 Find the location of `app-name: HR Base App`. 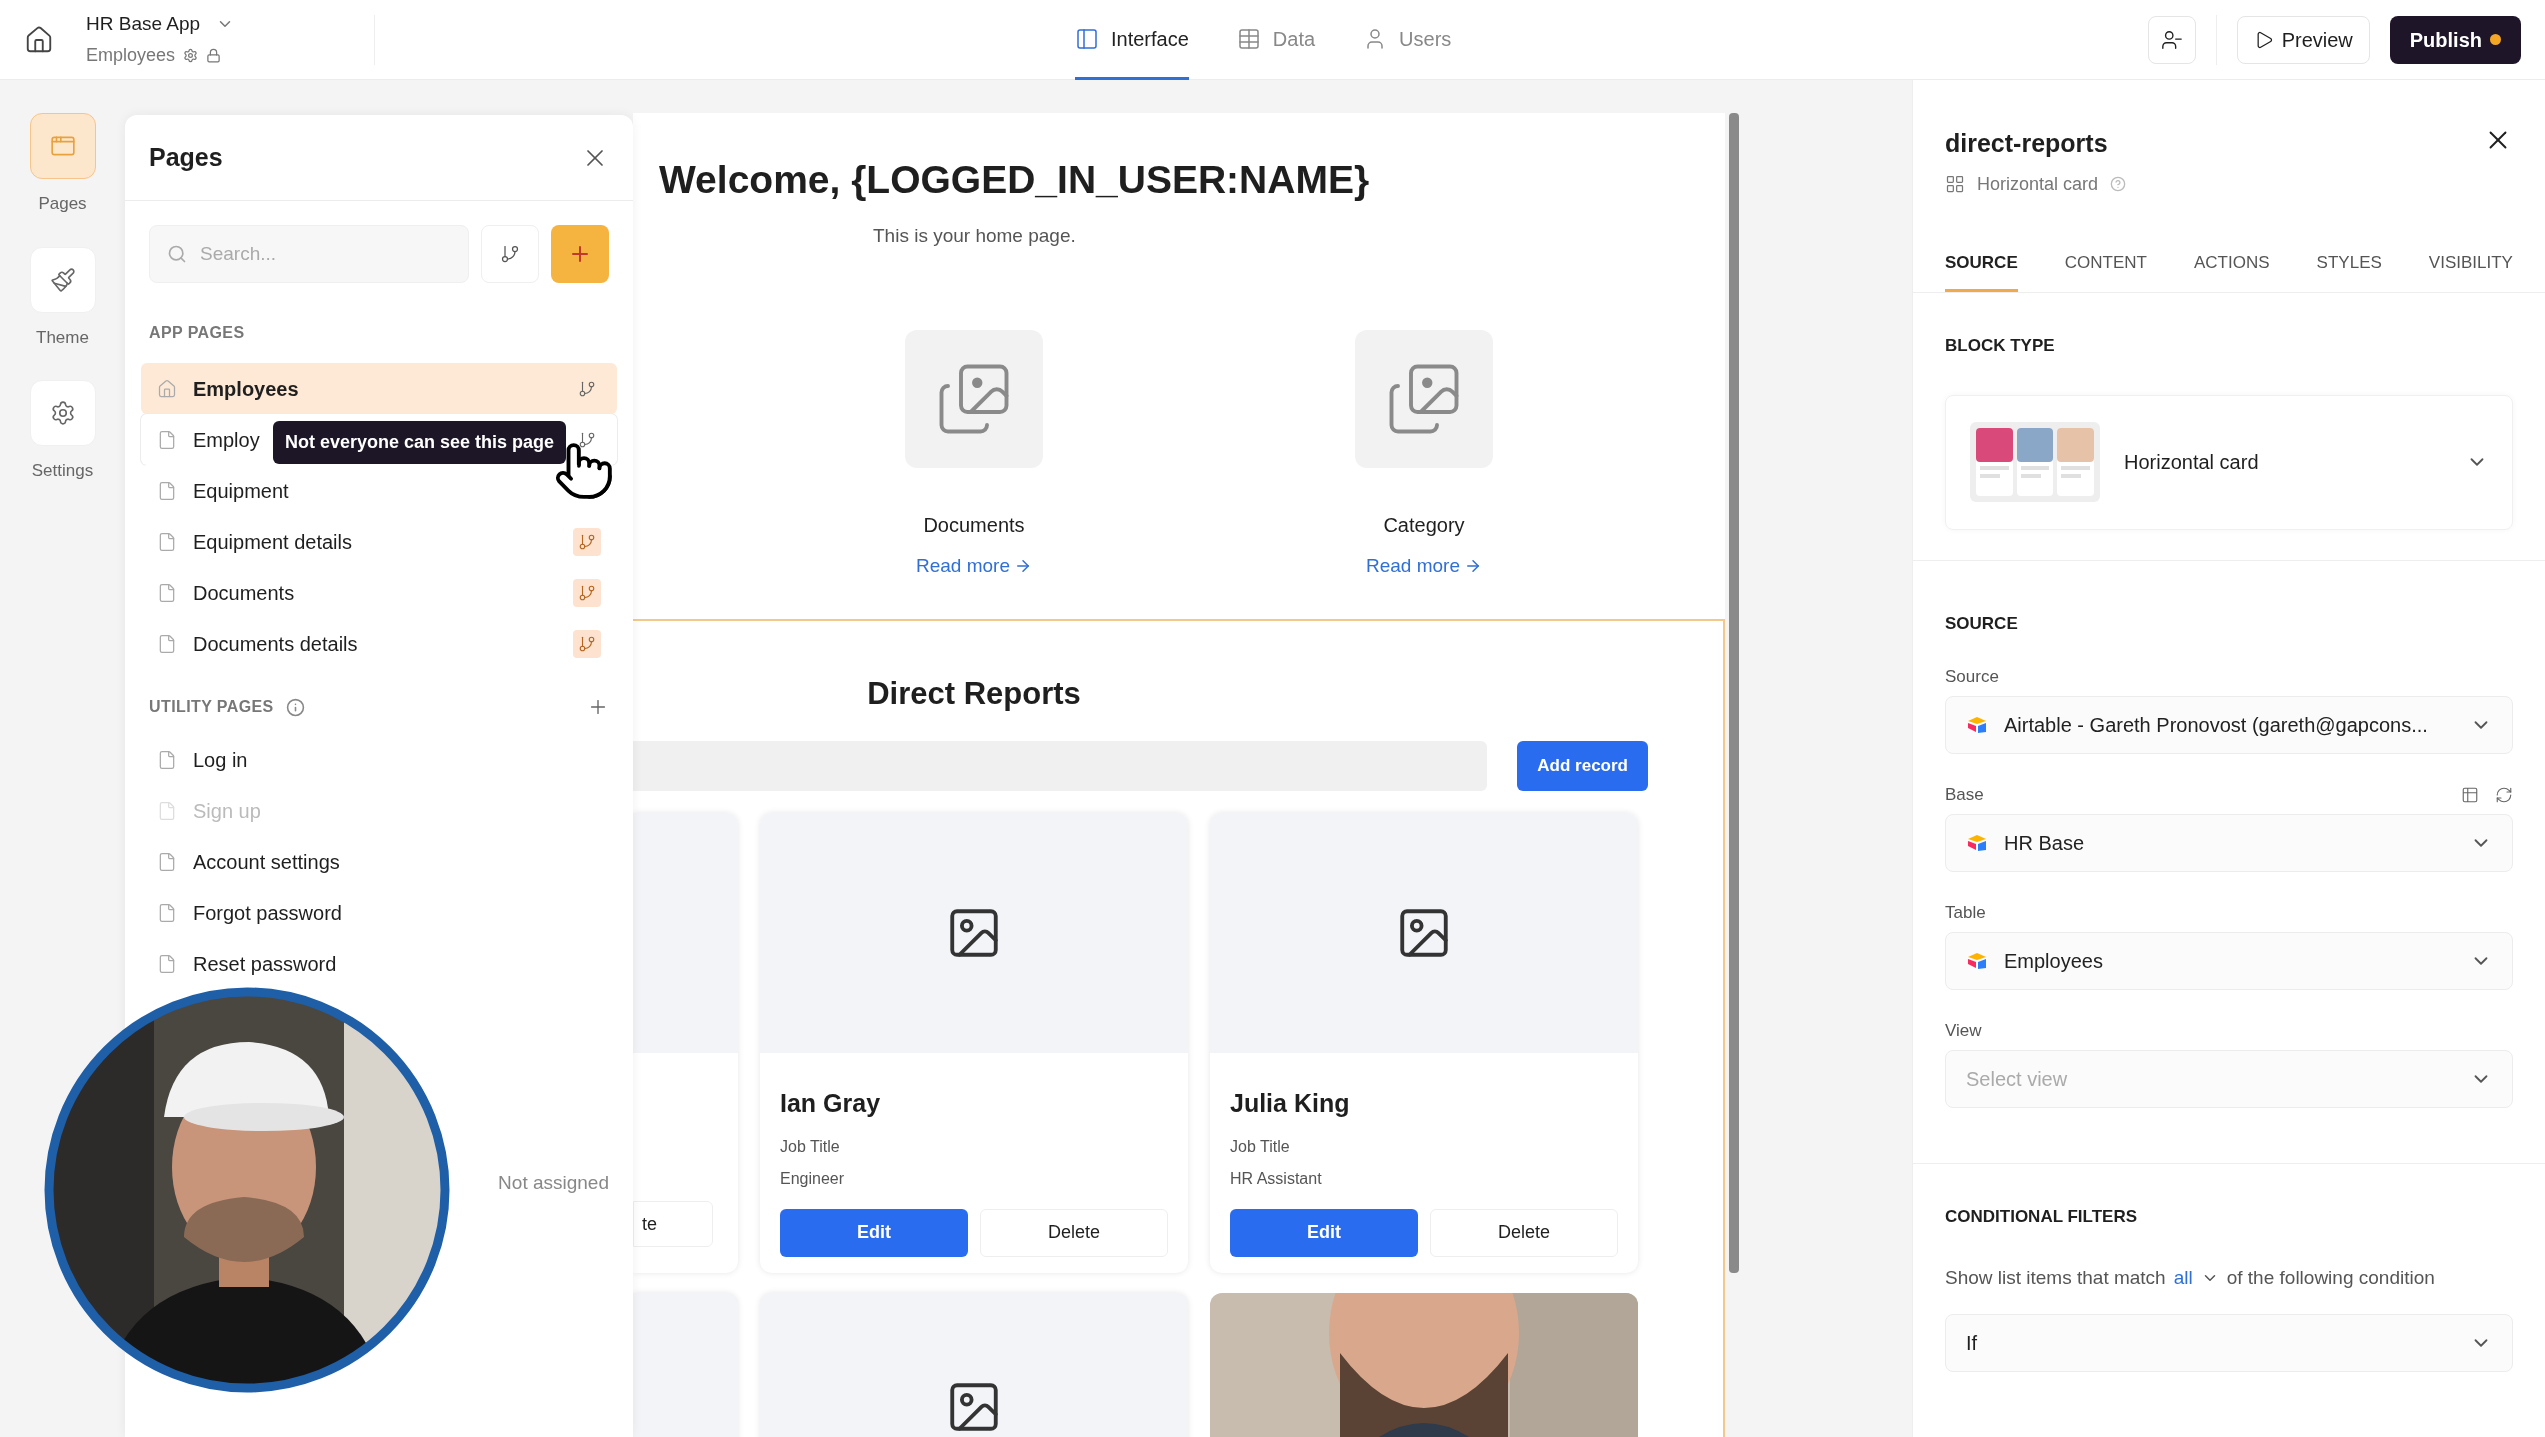

app-name: HR Base App is located at coordinates (143, 23).